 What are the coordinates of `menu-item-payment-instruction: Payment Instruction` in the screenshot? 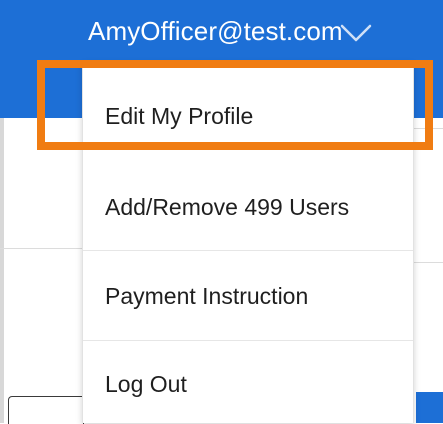 It's located at (248, 296).